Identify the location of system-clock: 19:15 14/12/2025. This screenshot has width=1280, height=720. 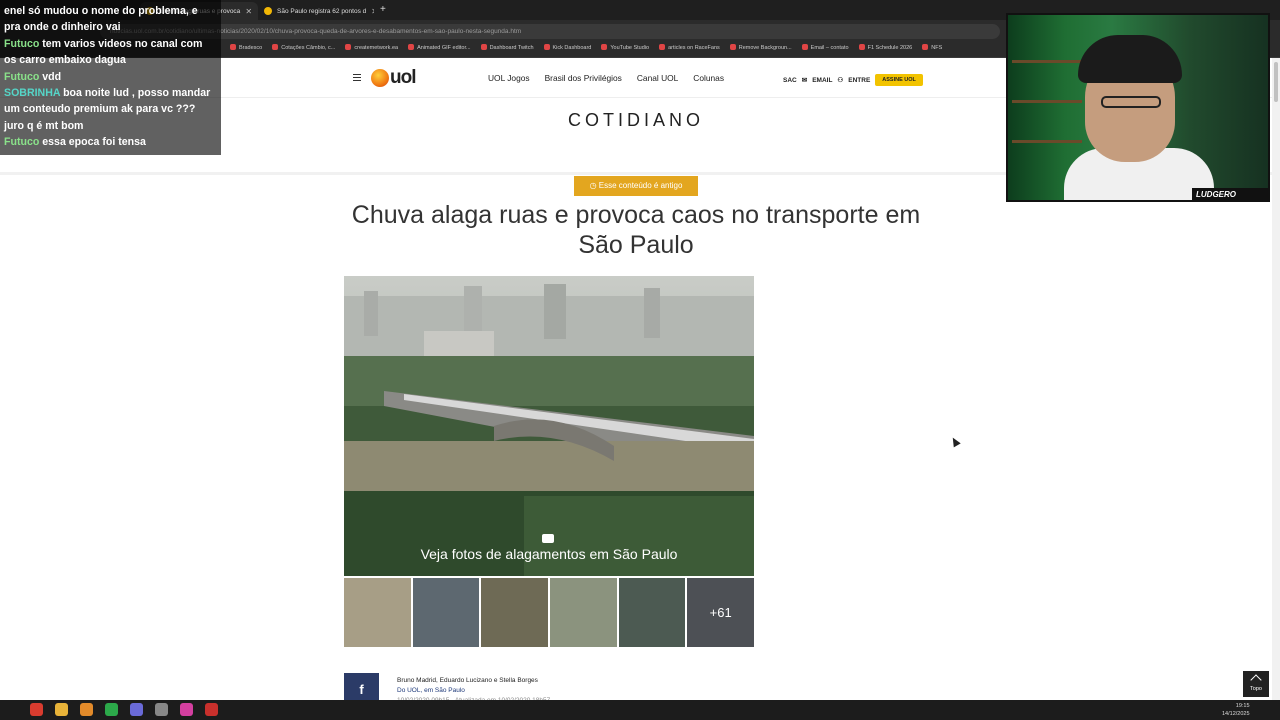
(1236, 710).